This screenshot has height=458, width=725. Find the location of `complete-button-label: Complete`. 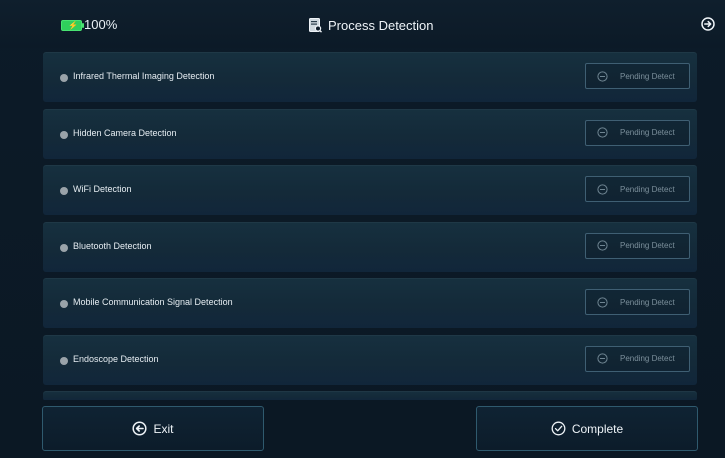

complete-button-label: Complete is located at coordinates (597, 428).